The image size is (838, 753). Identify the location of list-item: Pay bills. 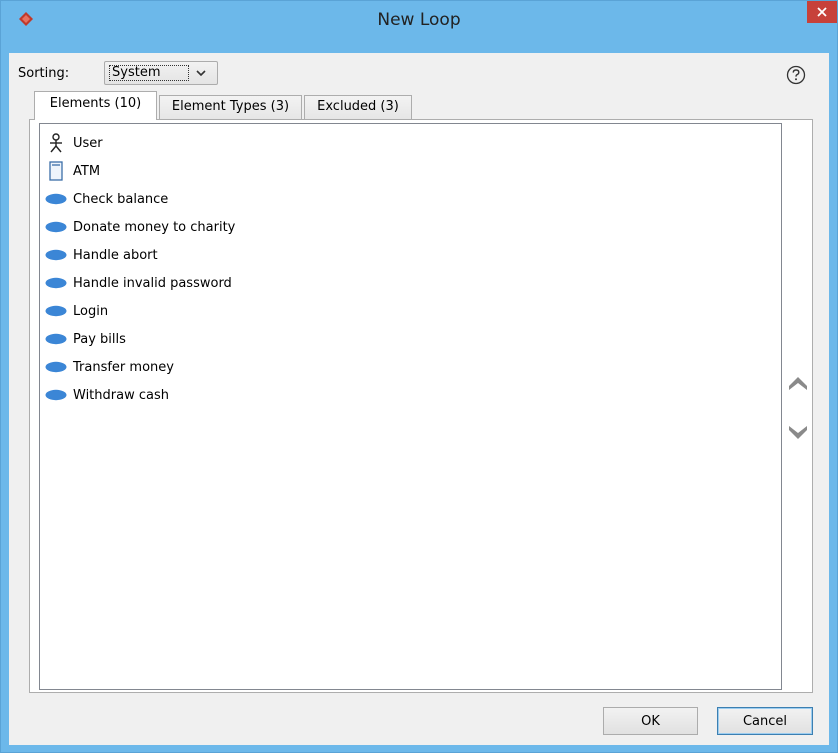
(85, 339).